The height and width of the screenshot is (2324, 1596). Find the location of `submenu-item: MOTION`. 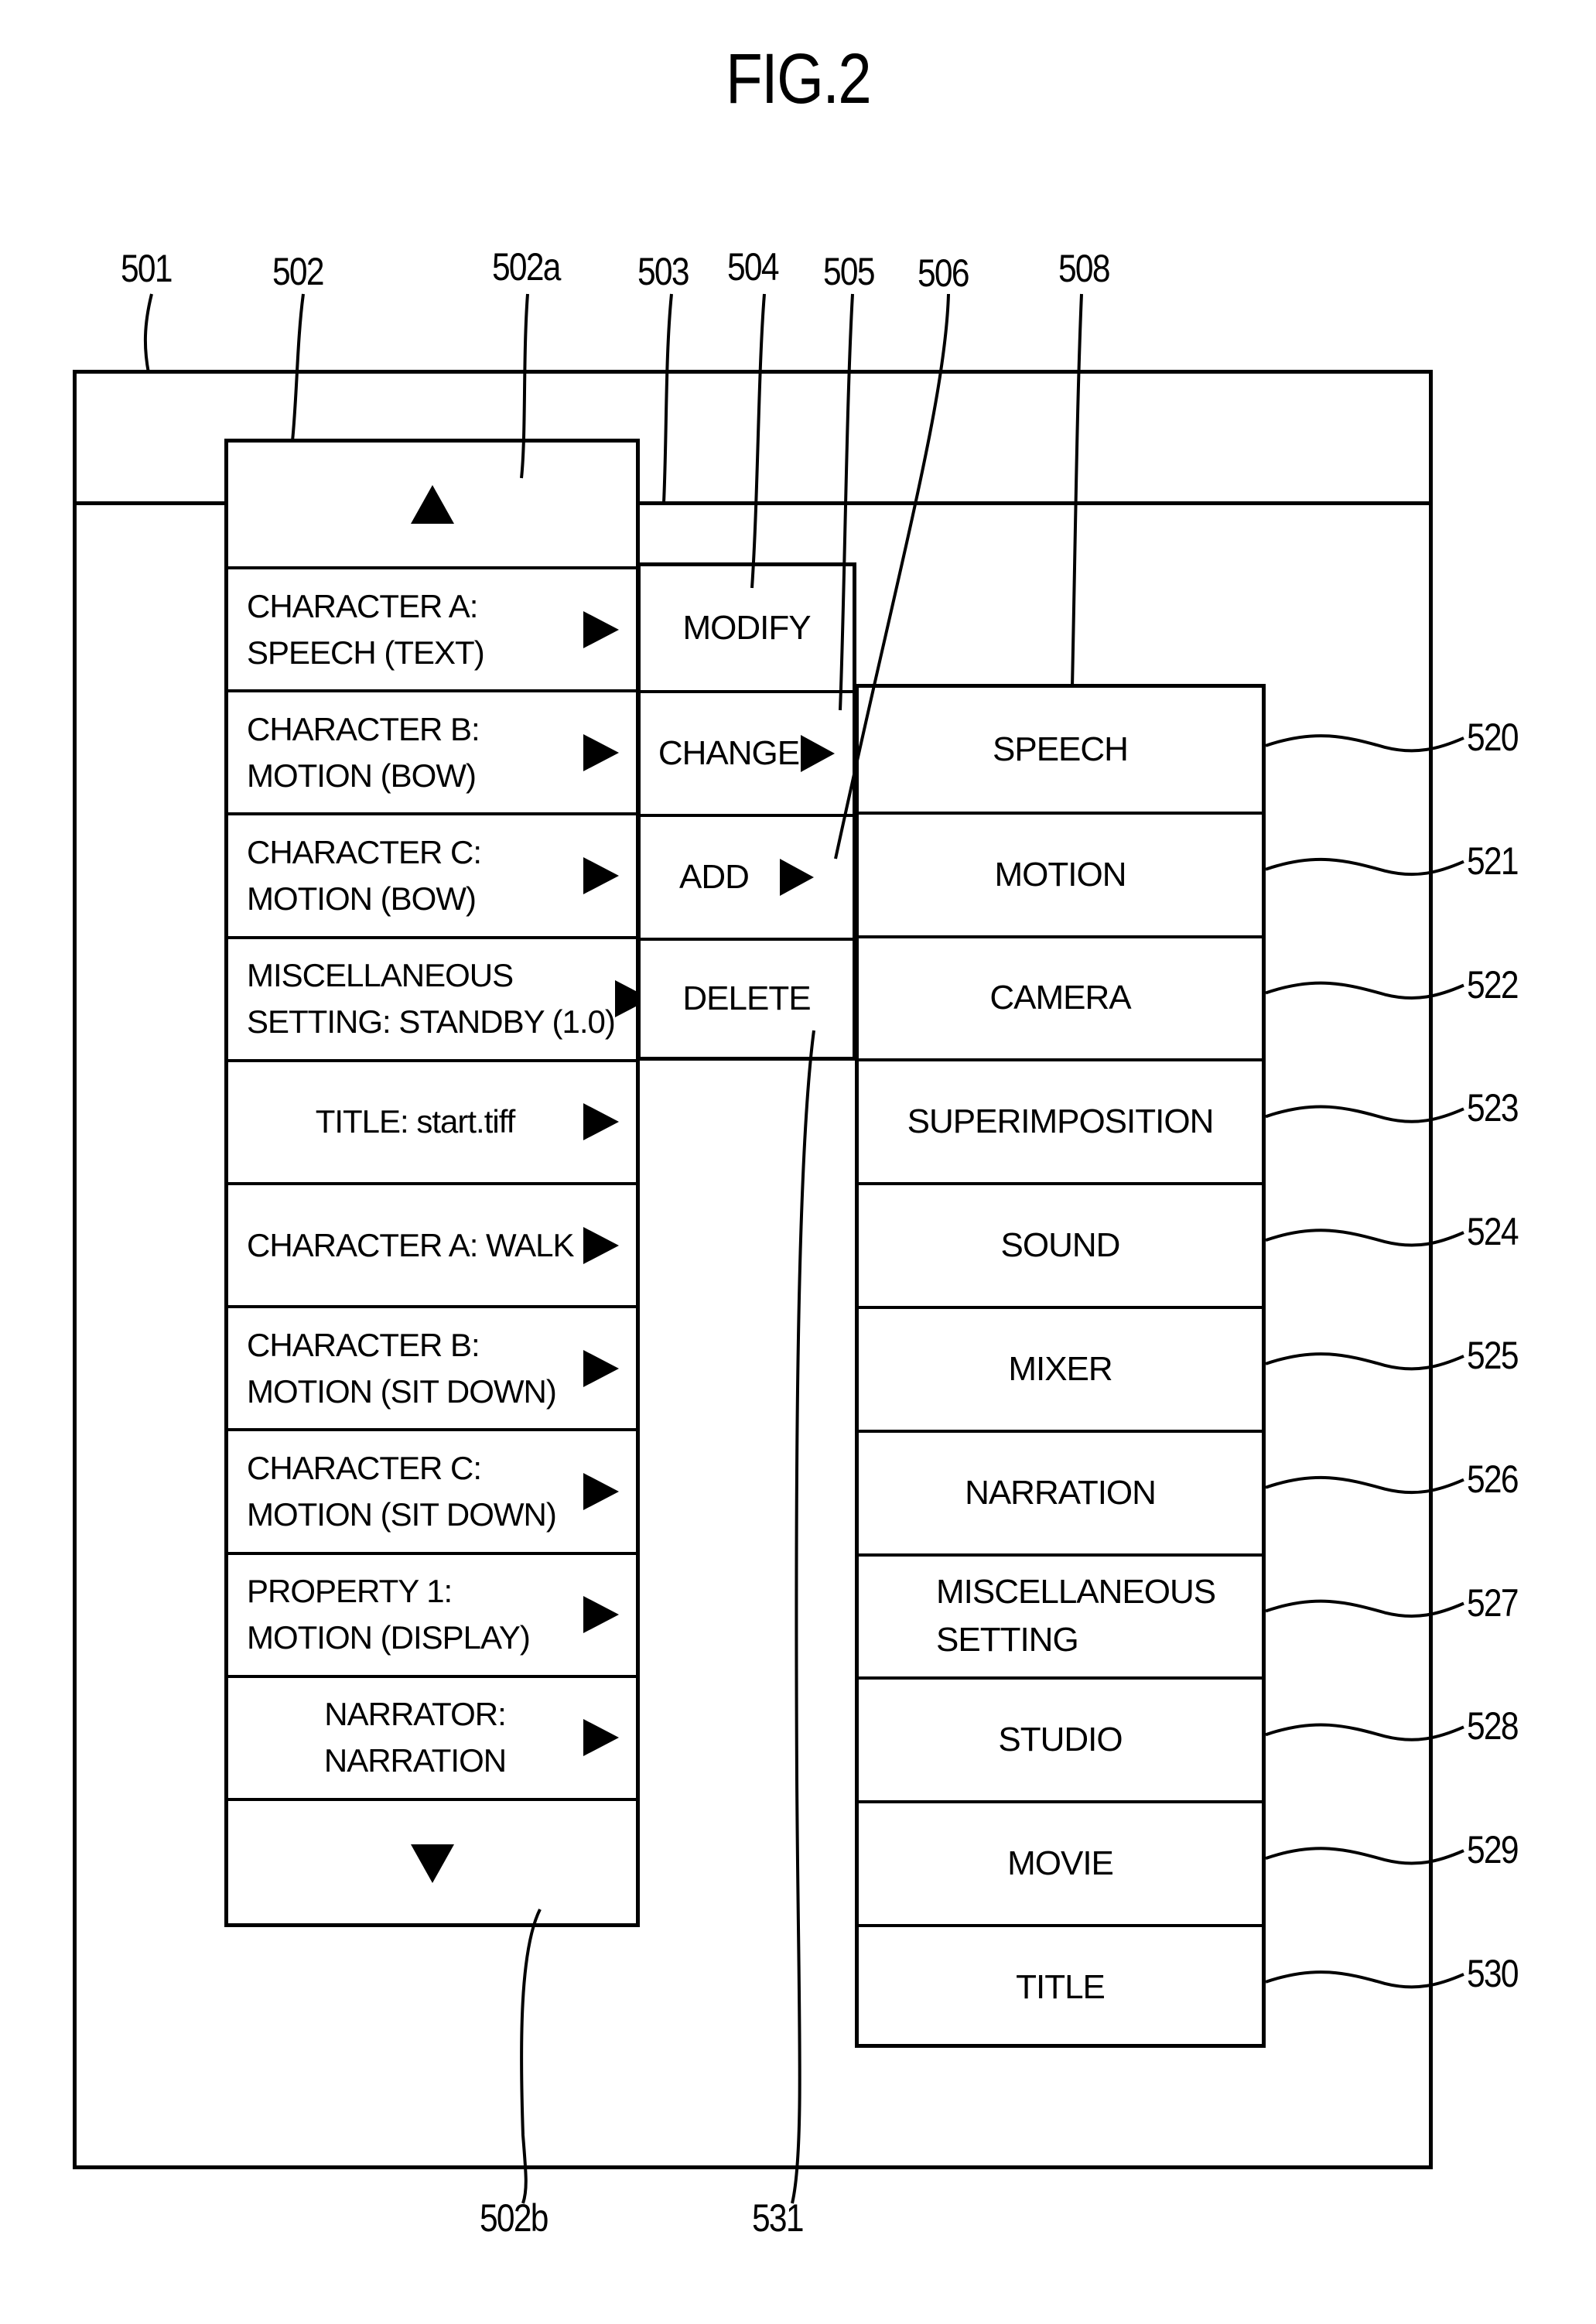

submenu-item: MOTION is located at coordinates (1060, 873).